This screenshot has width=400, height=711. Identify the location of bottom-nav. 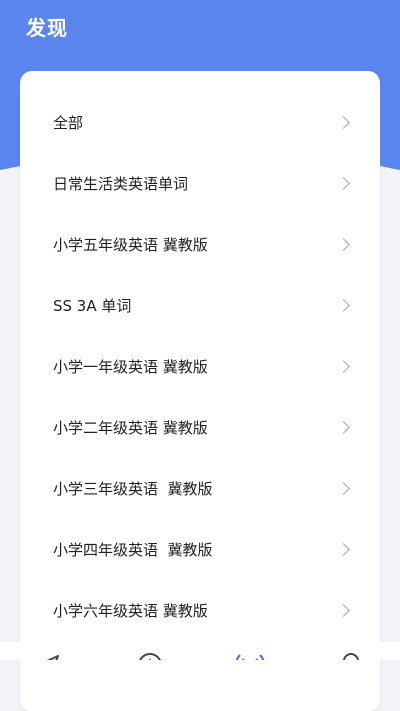
(200, 651).